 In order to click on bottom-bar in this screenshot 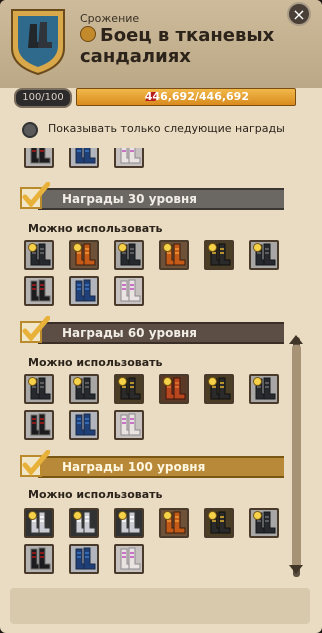, I will do `click(160, 606)`.